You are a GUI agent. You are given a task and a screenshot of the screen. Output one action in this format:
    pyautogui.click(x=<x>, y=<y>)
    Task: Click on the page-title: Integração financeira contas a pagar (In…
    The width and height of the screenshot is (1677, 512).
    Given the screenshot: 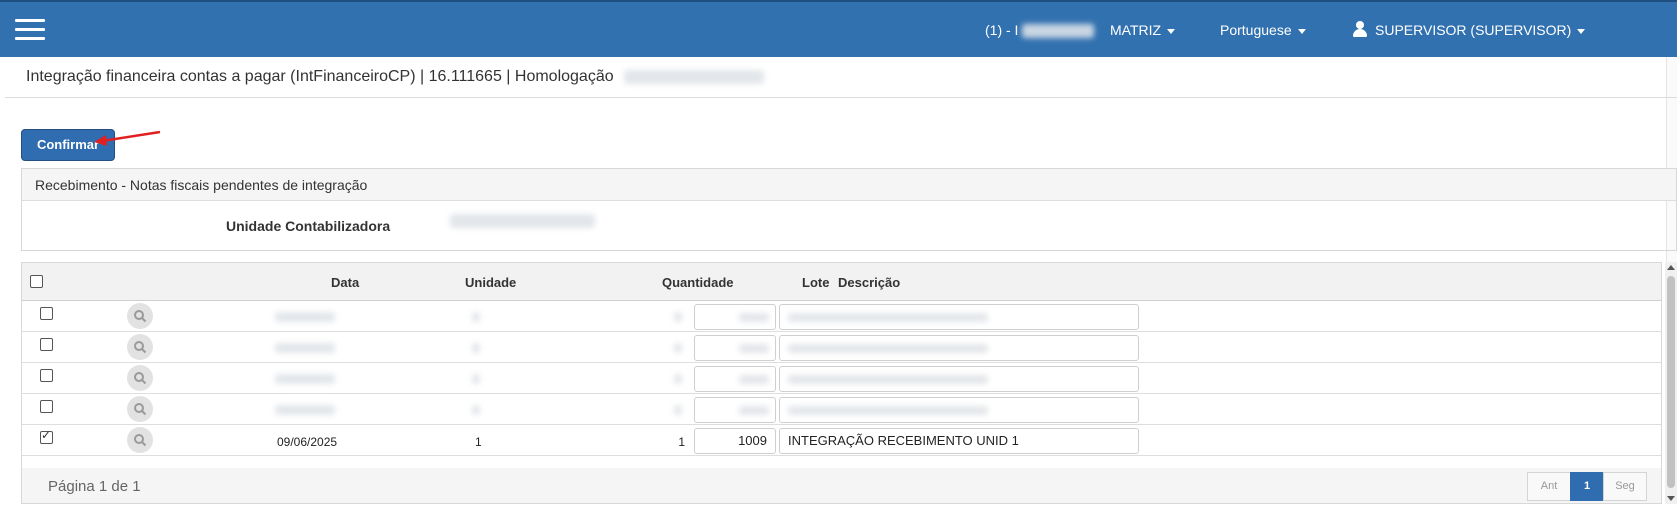 What is the action you would take?
    pyautogui.click(x=395, y=77)
    